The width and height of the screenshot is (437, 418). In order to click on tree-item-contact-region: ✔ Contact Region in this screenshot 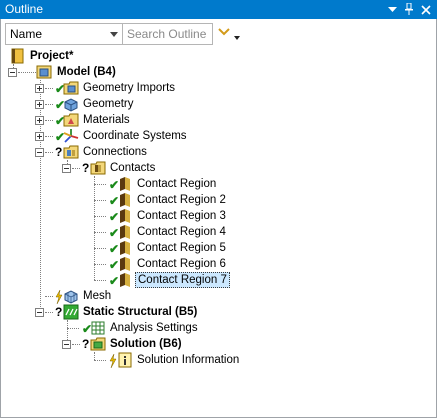, I will do `click(130, 184)`.